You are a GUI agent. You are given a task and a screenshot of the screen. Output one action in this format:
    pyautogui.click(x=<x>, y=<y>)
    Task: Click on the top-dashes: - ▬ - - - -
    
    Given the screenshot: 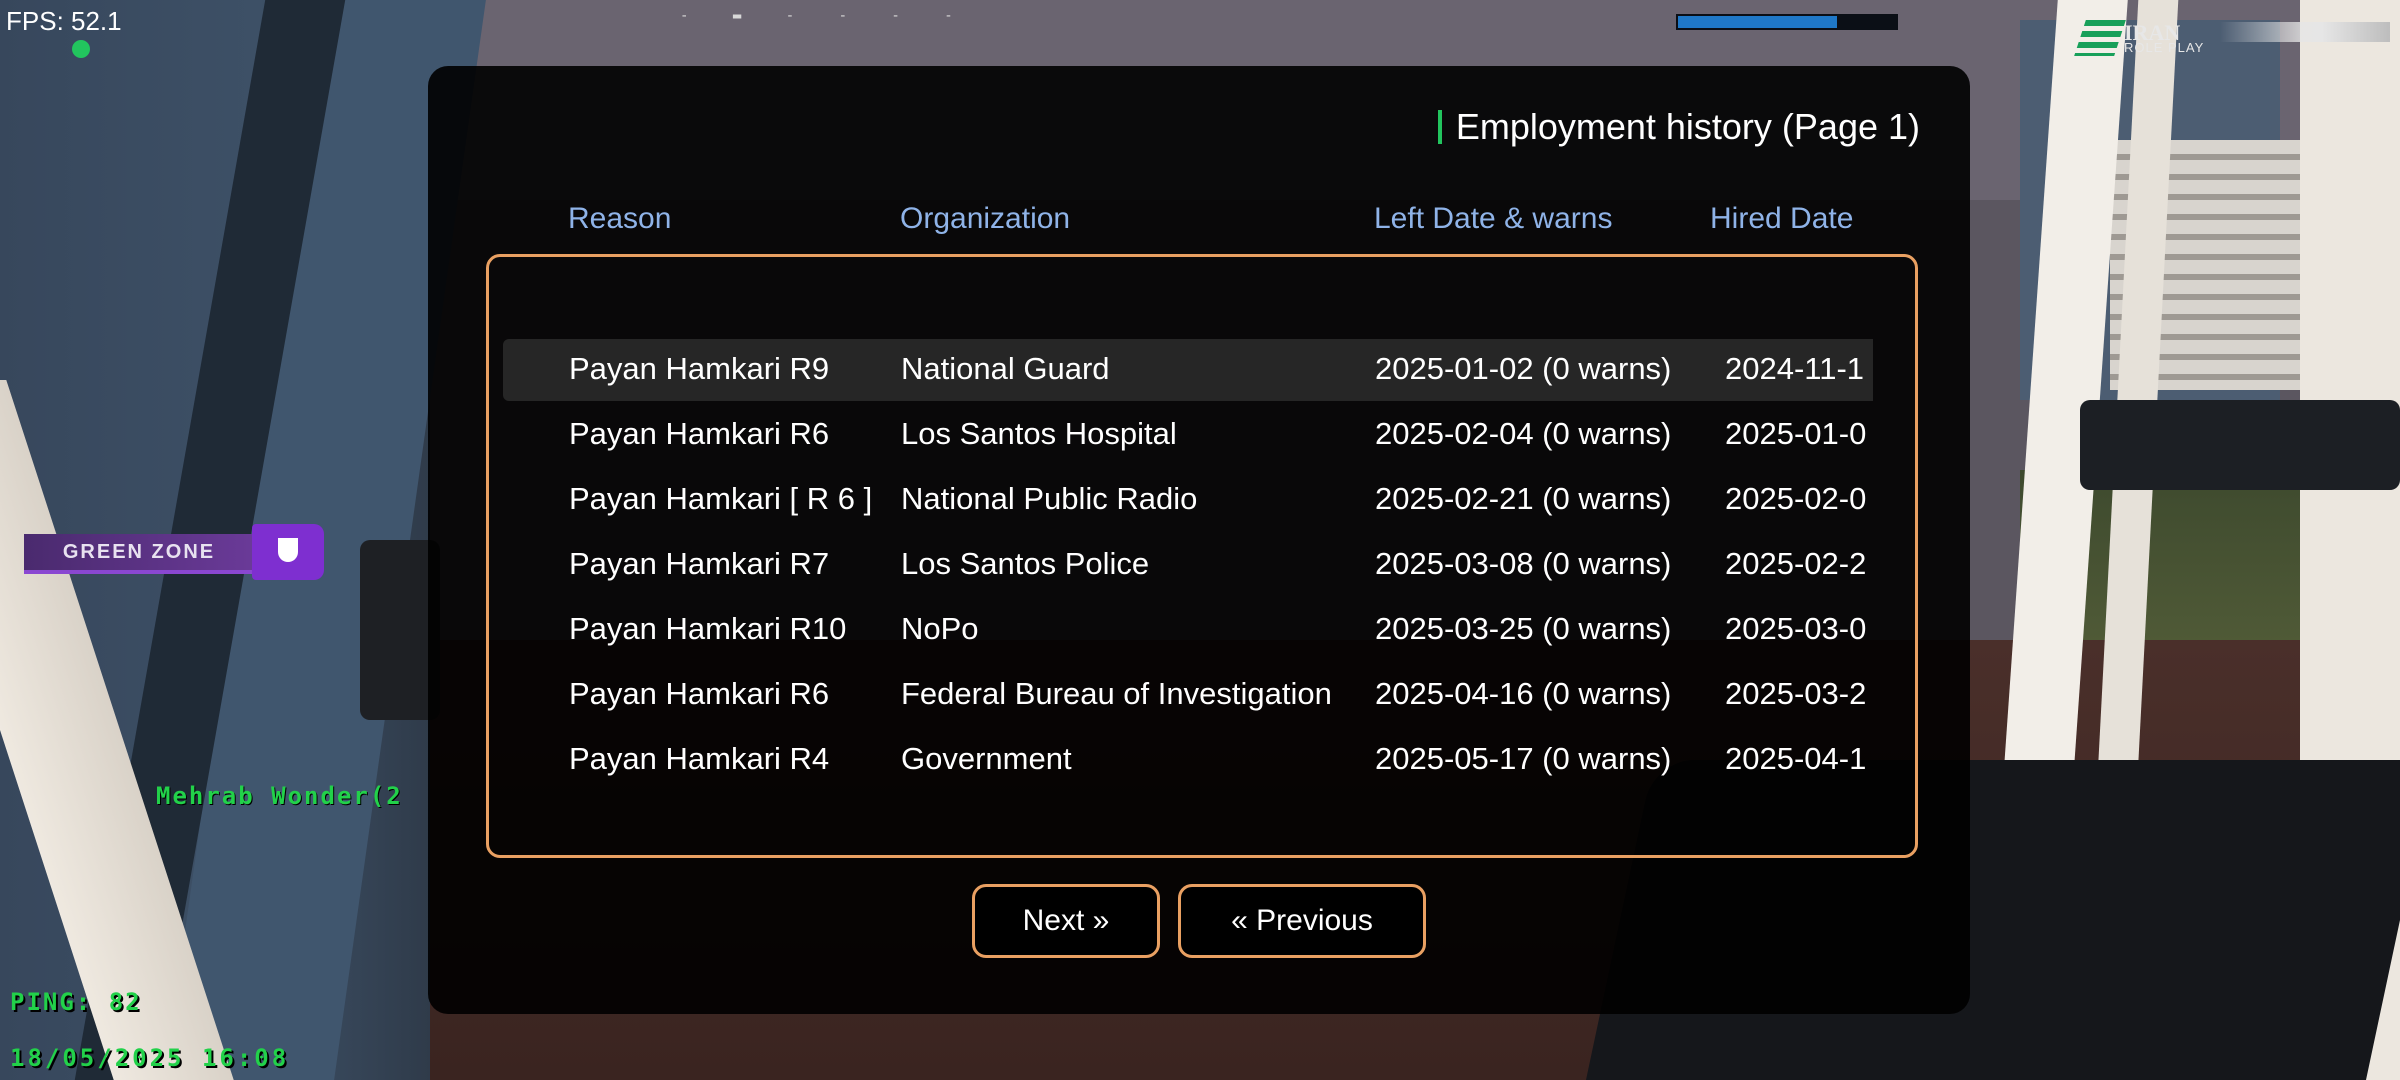 What is the action you would take?
    pyautogui.click(x=825, y=16)
    